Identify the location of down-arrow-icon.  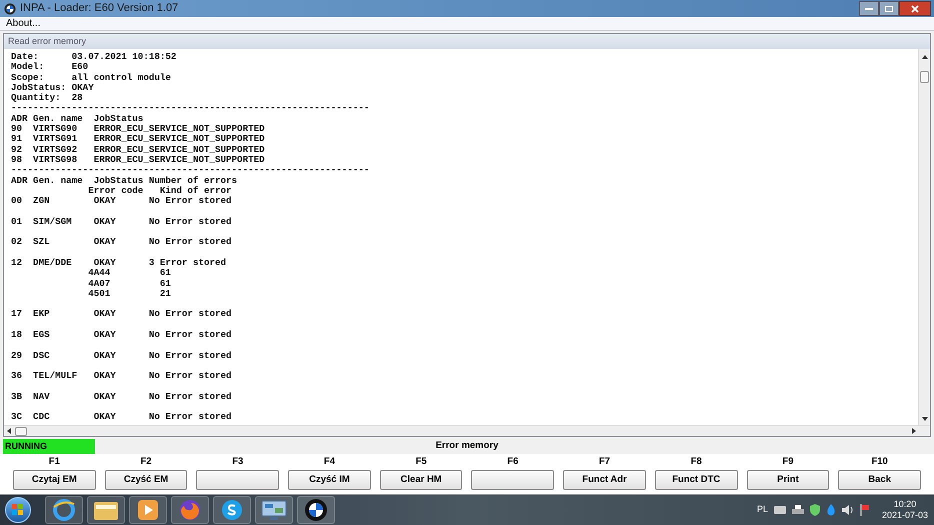
(925, 419).